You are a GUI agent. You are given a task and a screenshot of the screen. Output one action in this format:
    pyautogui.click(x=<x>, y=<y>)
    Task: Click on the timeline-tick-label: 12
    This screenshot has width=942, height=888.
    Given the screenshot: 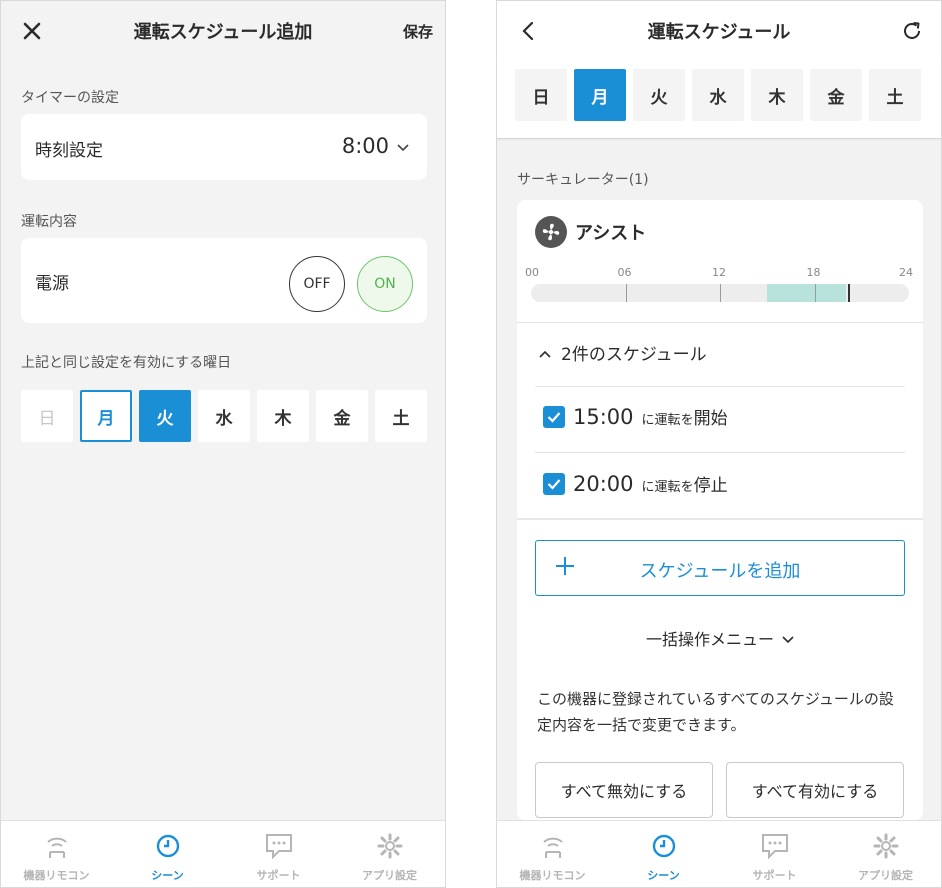 What is the action you would take?
    pyautogui.click(x=719, y=272)
    